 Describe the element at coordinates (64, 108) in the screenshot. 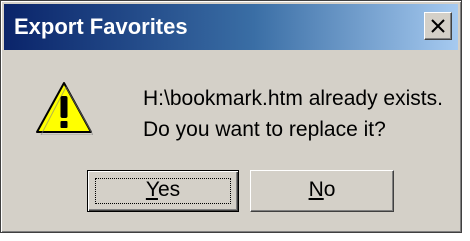

I see `warning-icon` at that location.